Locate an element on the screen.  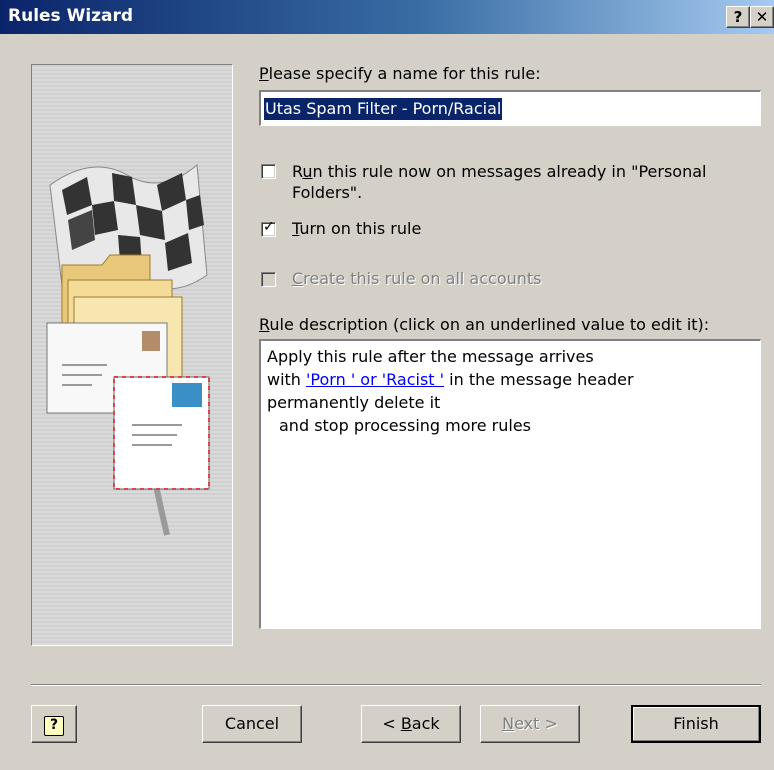
all-accounts-checkbox is located at coordinates (268, 279).